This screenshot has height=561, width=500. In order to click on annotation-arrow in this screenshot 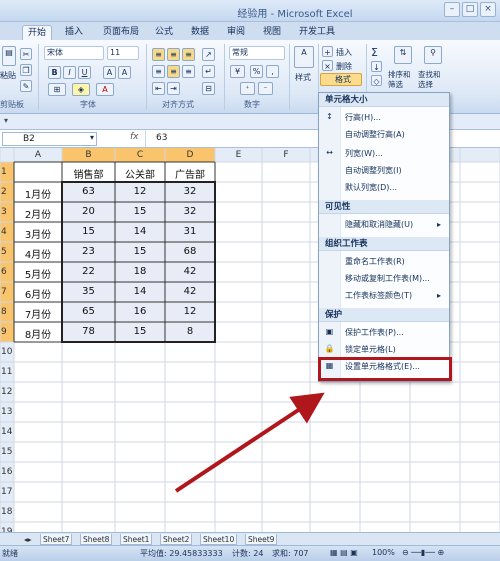, I will do `click(249, 442)`.